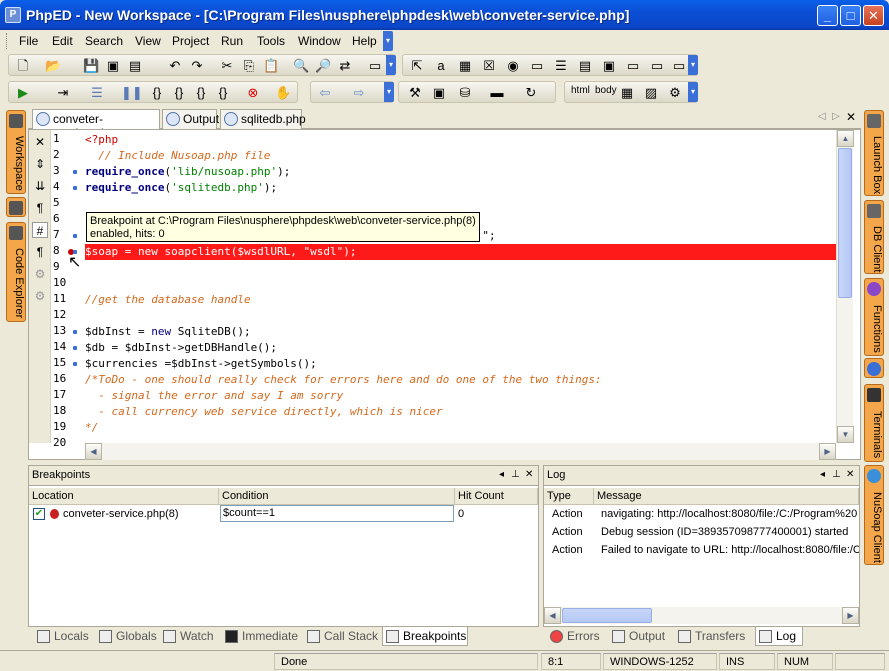 The width and height of the screenshot is (889, 671). I want to click on menu-tools: Tools, so click(271, 41).